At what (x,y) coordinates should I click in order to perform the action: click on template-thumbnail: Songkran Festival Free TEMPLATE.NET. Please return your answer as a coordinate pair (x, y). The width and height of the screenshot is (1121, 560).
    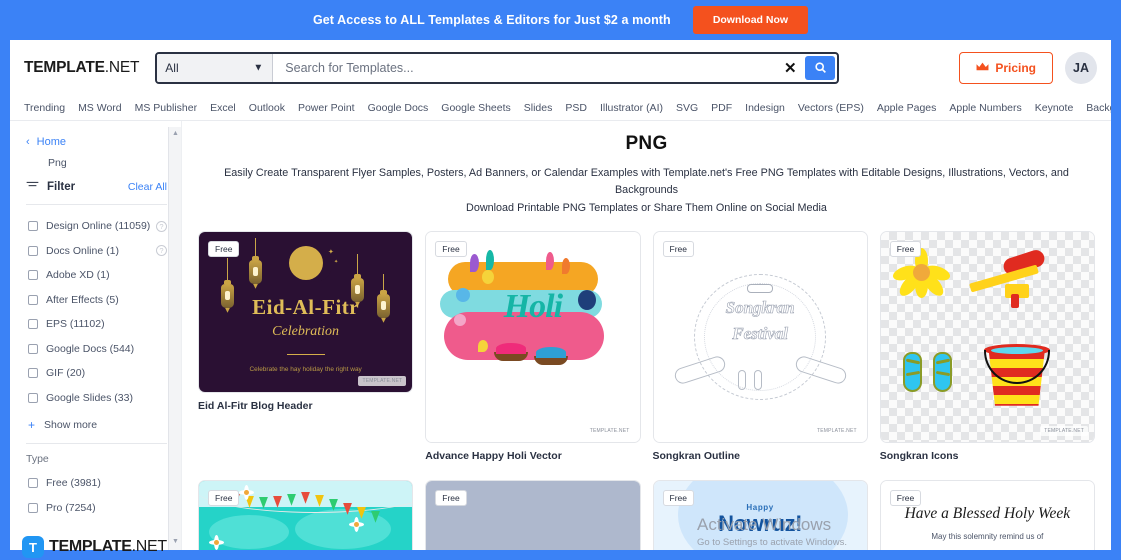
    Looking at the image, I should click on (760, 336).